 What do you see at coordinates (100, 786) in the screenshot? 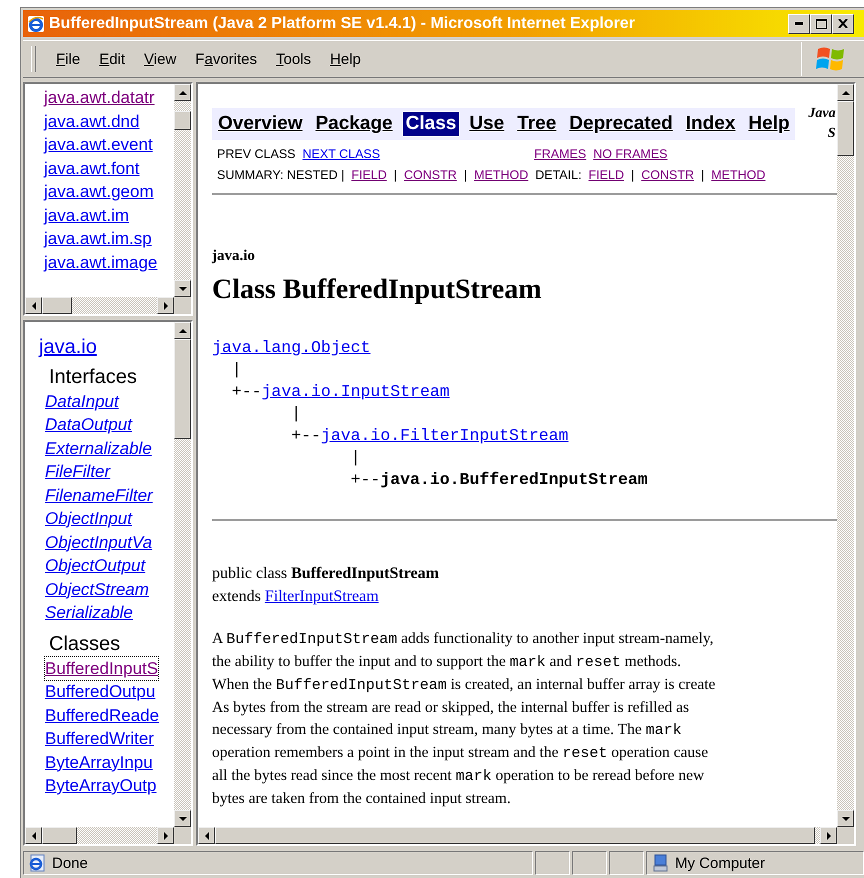
I see `type-link: ByteArrayOutp` at bounding box center [100, 786].